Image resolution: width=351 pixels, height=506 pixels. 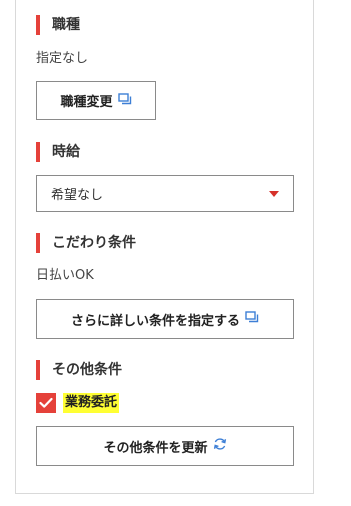 I want to click on detailed-conditions-label: さらに詳しい条件を指定する, so click(x=155, y=321).